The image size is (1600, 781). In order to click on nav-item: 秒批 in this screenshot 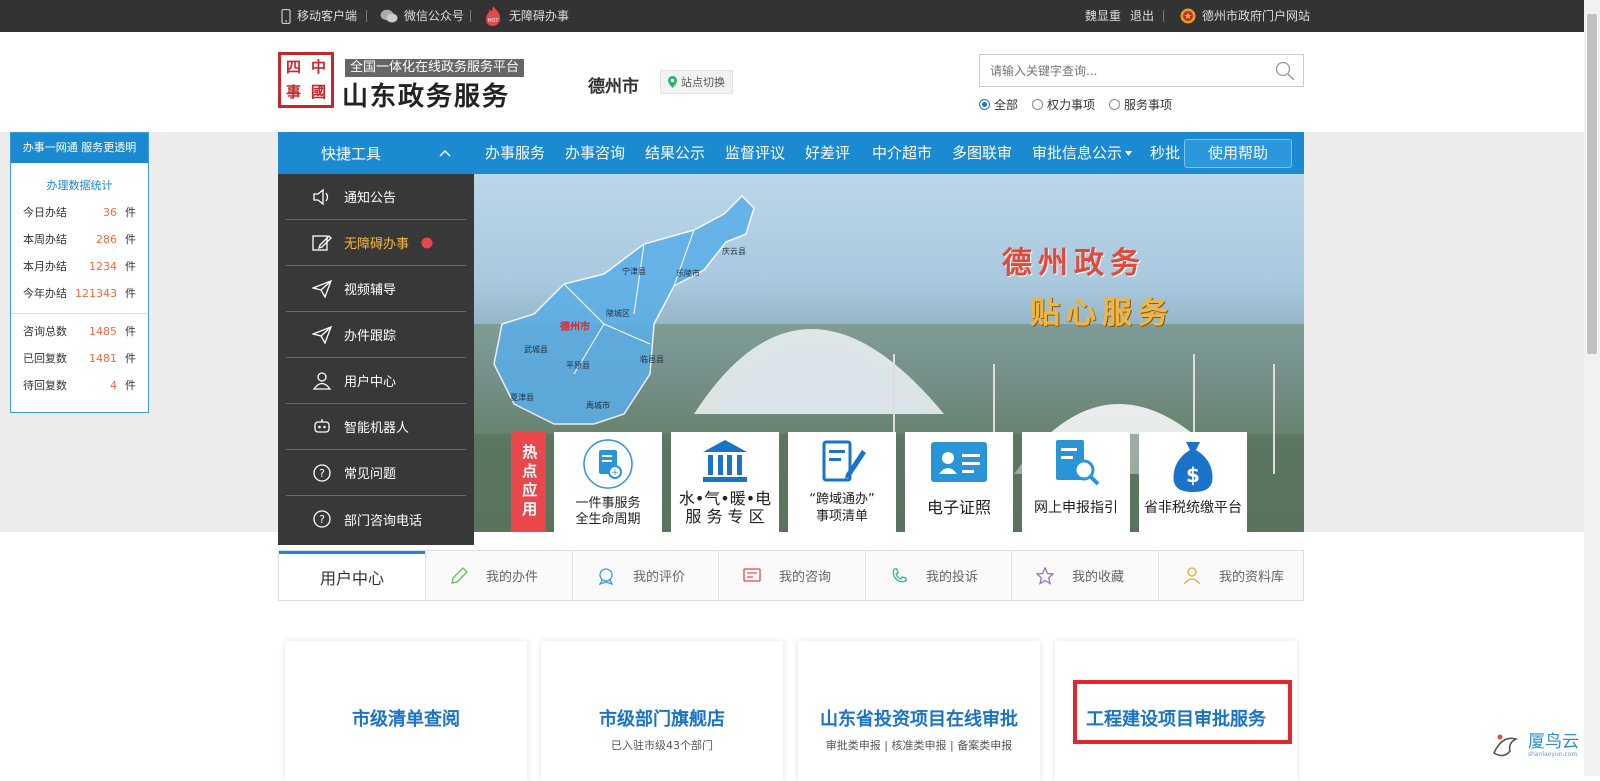, I will do `click(1165, 153)`.